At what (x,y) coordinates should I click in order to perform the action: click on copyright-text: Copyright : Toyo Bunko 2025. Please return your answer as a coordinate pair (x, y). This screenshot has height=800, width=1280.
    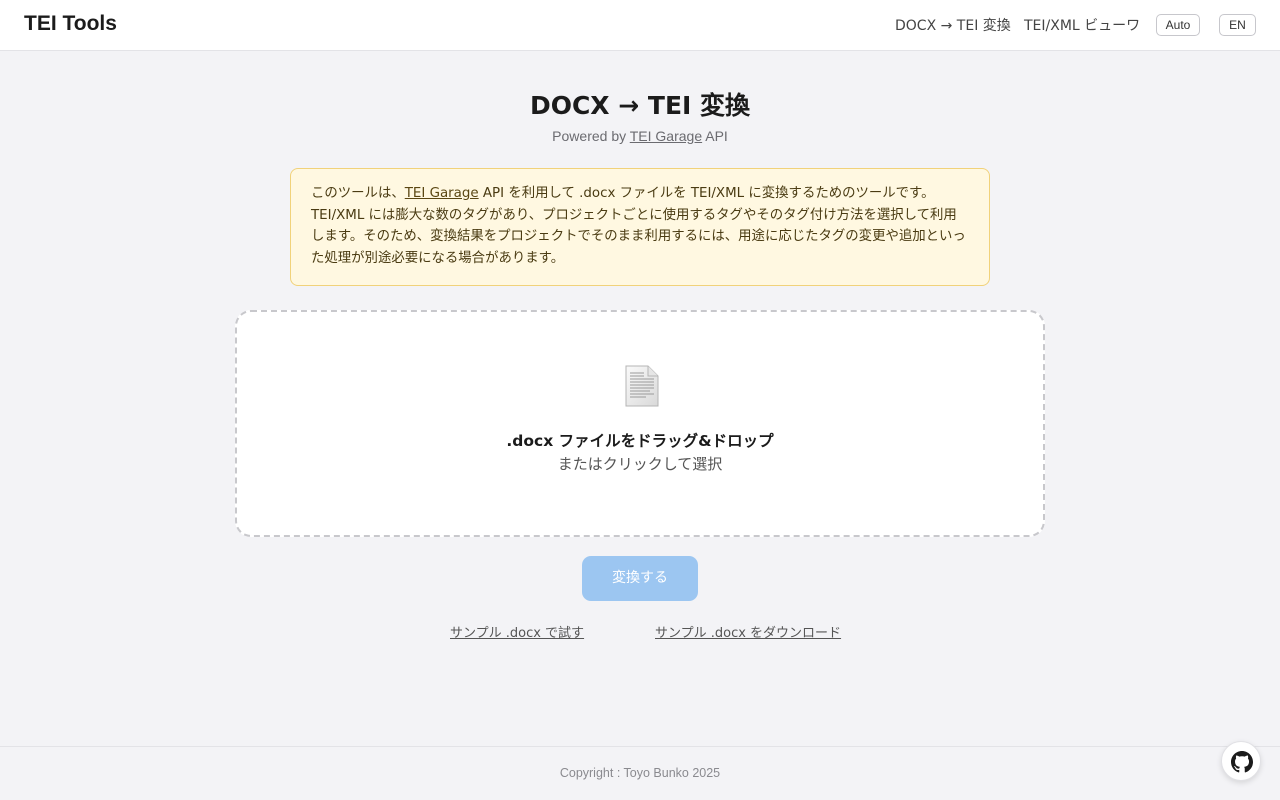
    Looking at the image, I should click on (640, 773).